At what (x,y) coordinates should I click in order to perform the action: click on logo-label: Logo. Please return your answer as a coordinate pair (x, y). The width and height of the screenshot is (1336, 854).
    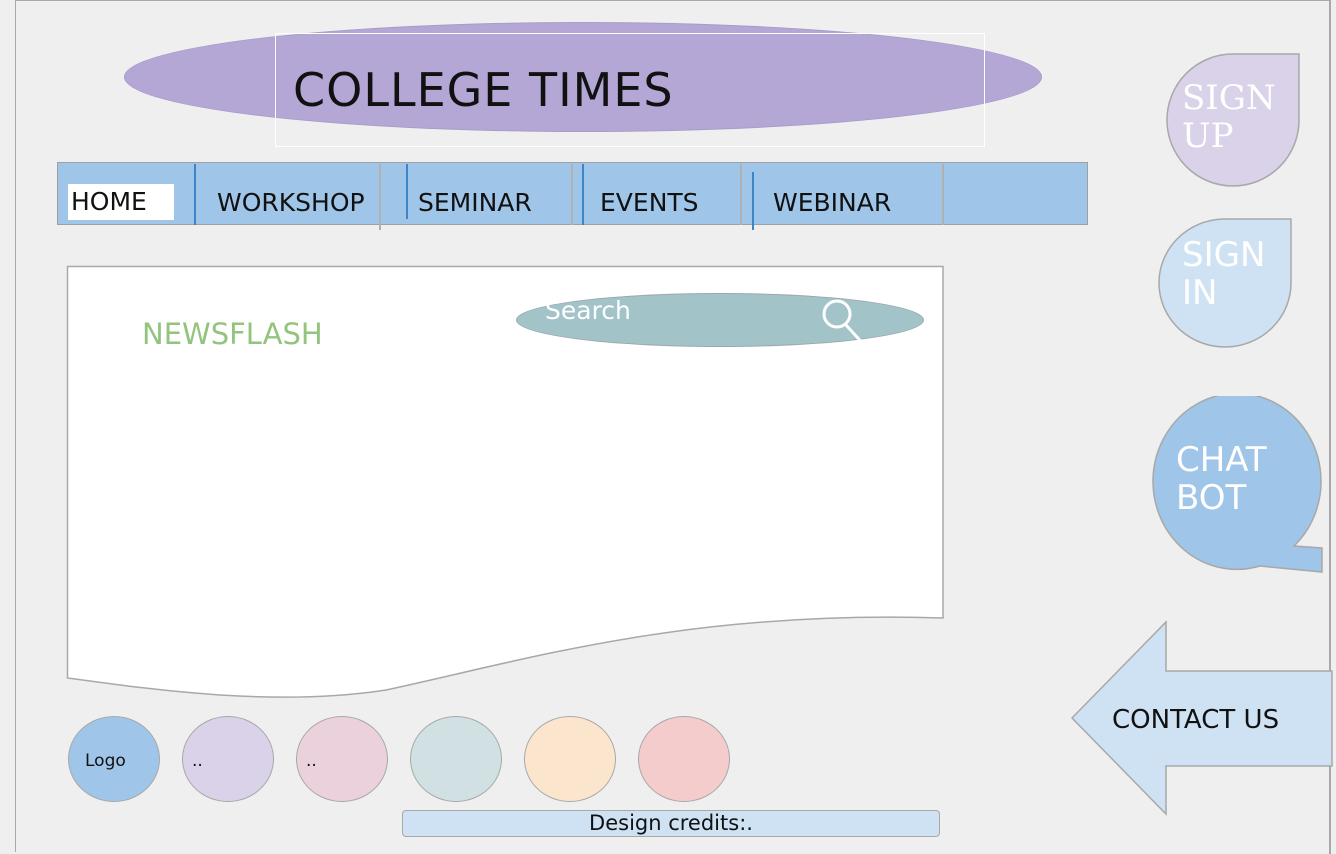
    Looking at the image, I should click on (105, 761).